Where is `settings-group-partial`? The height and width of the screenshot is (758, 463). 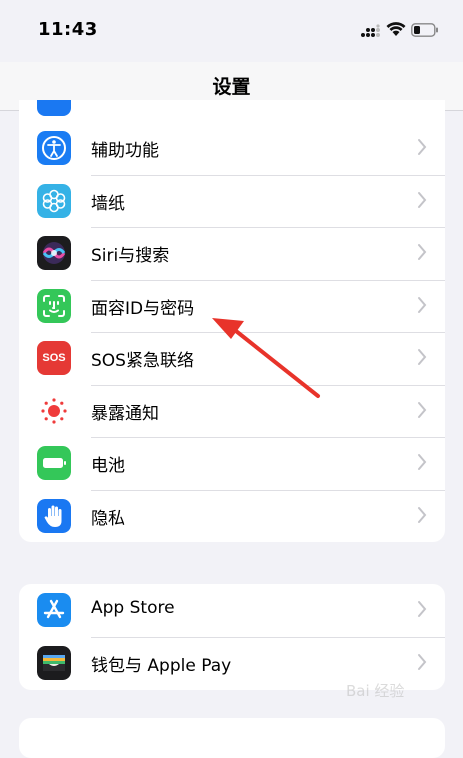 settings-group-partial is located at coordinates (232, 738).